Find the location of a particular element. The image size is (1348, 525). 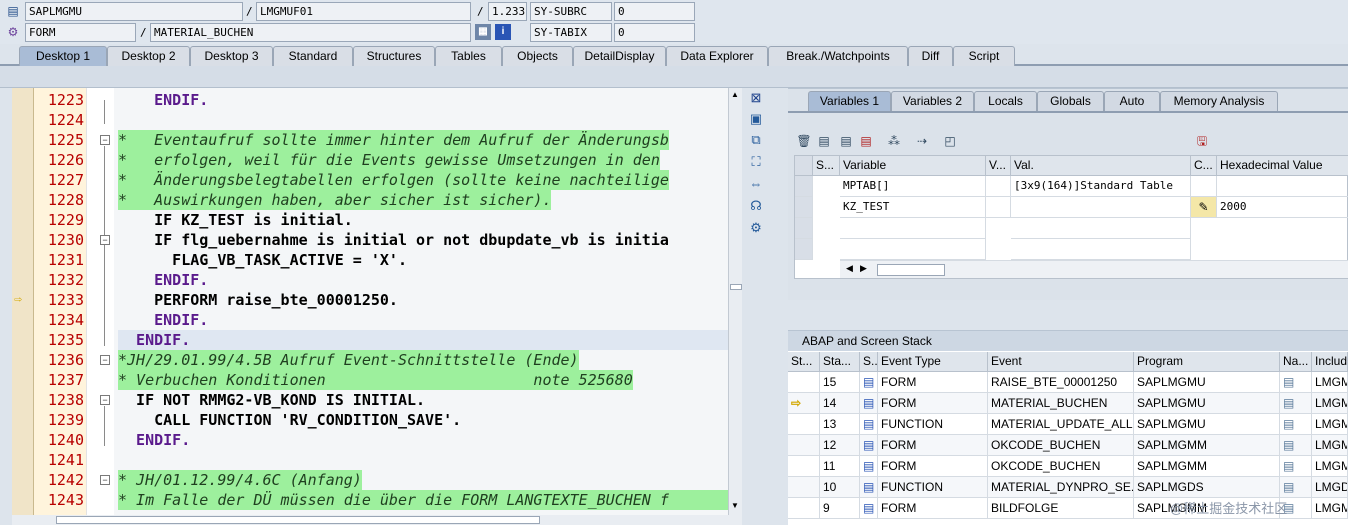

stack-level: 10 is located at coordinates (840, 487).